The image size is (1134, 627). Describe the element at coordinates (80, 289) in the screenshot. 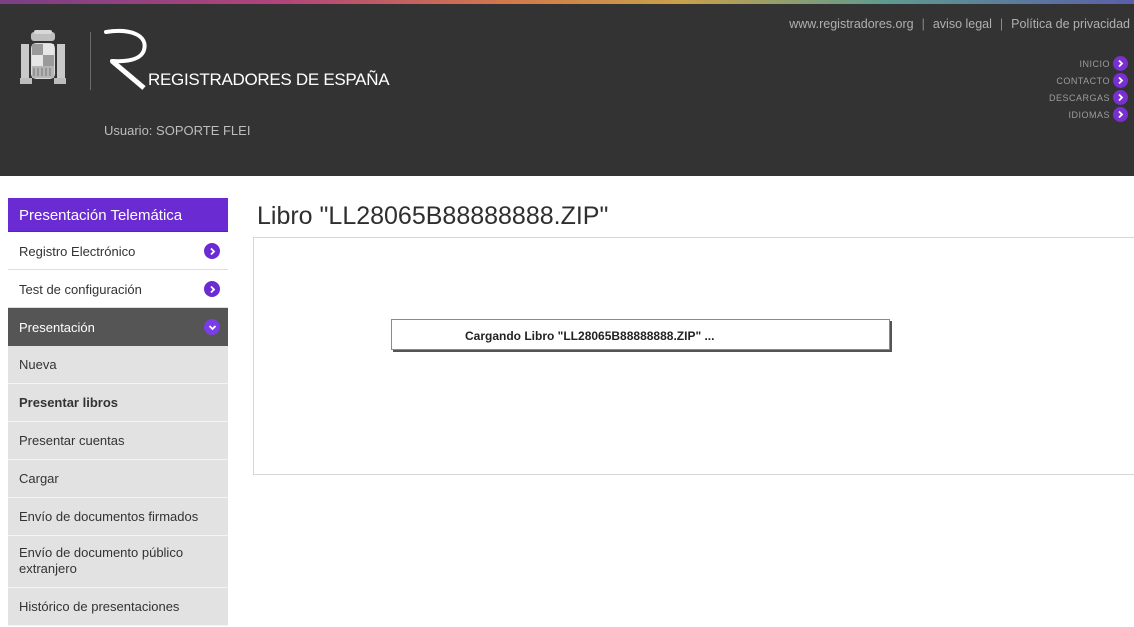

I see `sidebar-item-label: Test de configuración` at that location.